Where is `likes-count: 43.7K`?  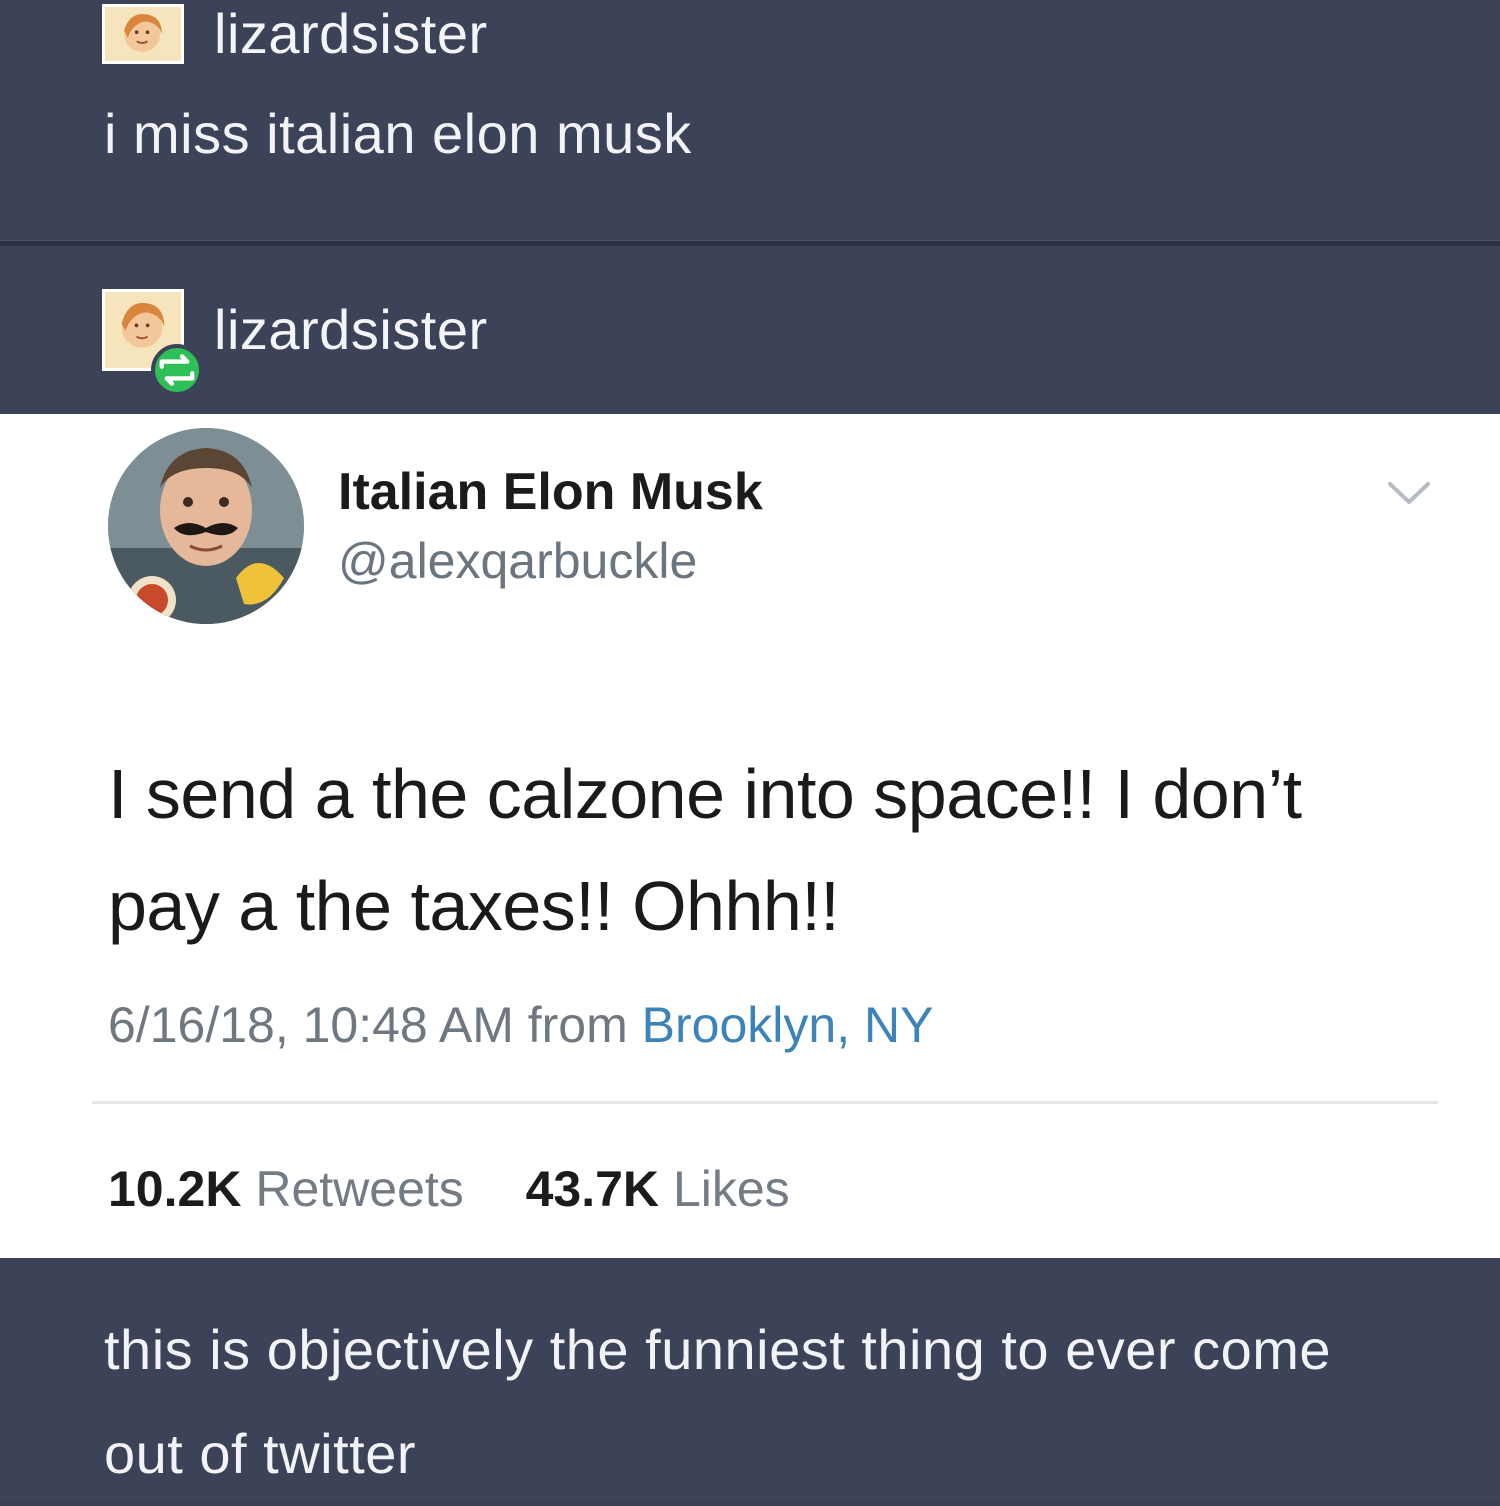
likes-count: 43.7K is located at coordinates (592, 1189).